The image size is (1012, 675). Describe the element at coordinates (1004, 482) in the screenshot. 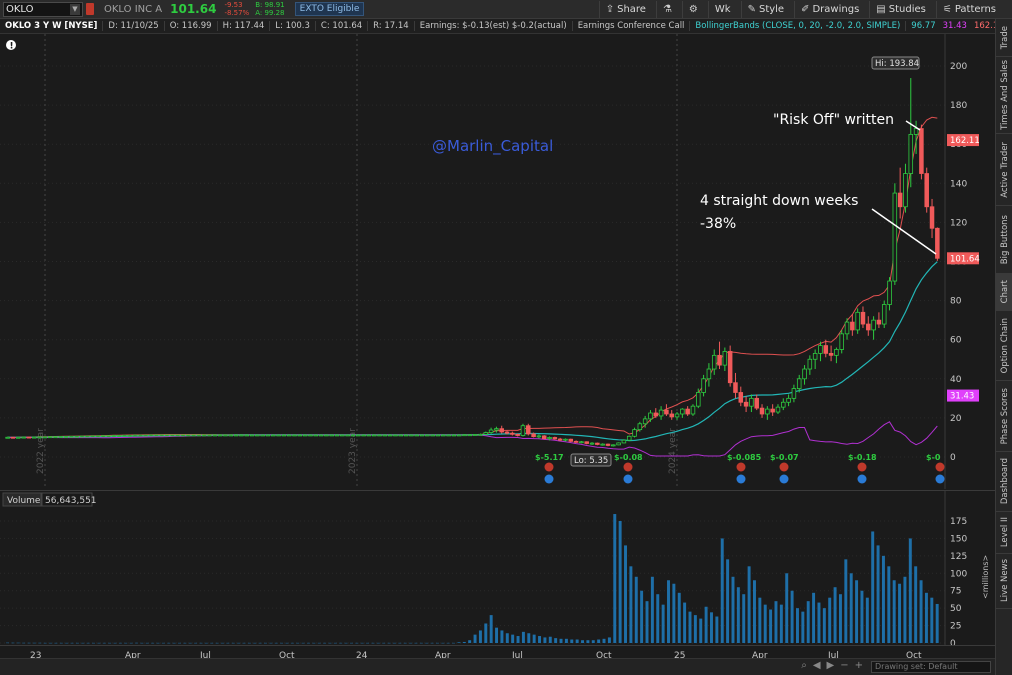

I see `rail-tab-dashboard: Dashboard` at that location.